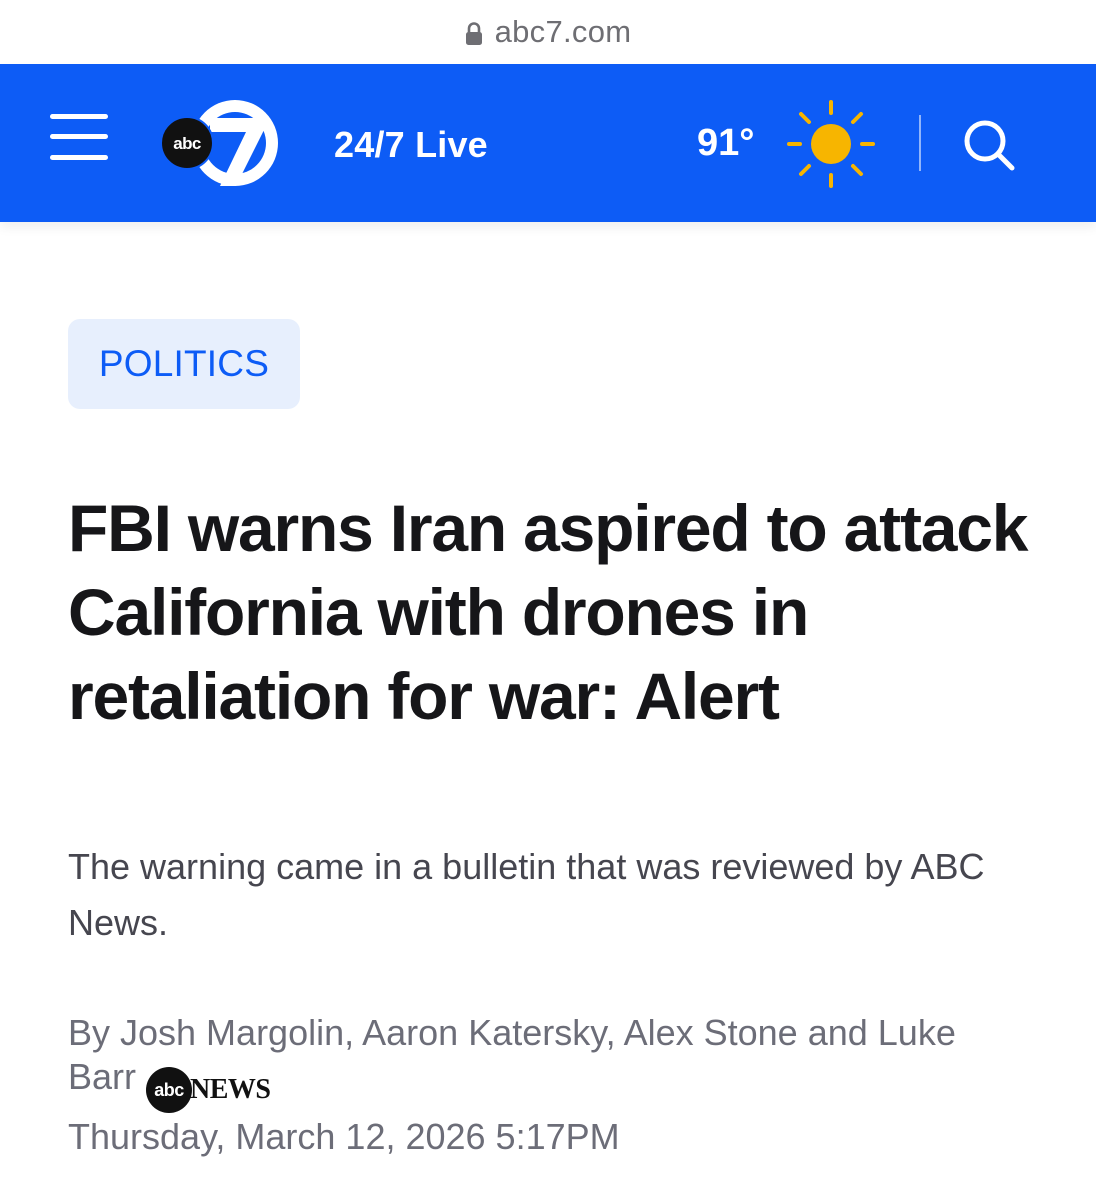  What do you see at coordinates (221, 143) in the screenshot?
I see `abc7-logo: abc` at bounding box center [221, 143].